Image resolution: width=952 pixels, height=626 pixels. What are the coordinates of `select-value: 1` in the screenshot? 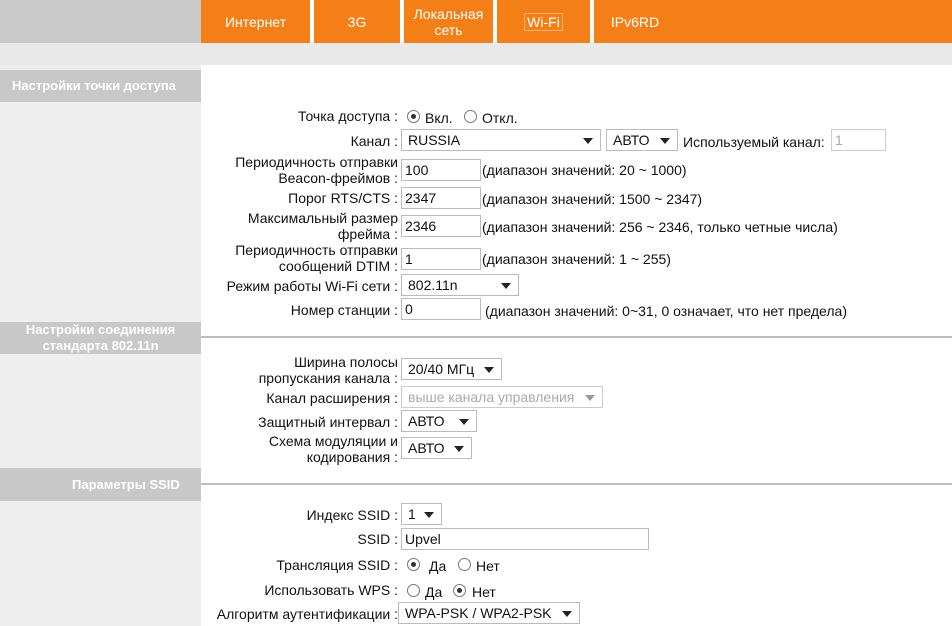 It's located at (412, 514).